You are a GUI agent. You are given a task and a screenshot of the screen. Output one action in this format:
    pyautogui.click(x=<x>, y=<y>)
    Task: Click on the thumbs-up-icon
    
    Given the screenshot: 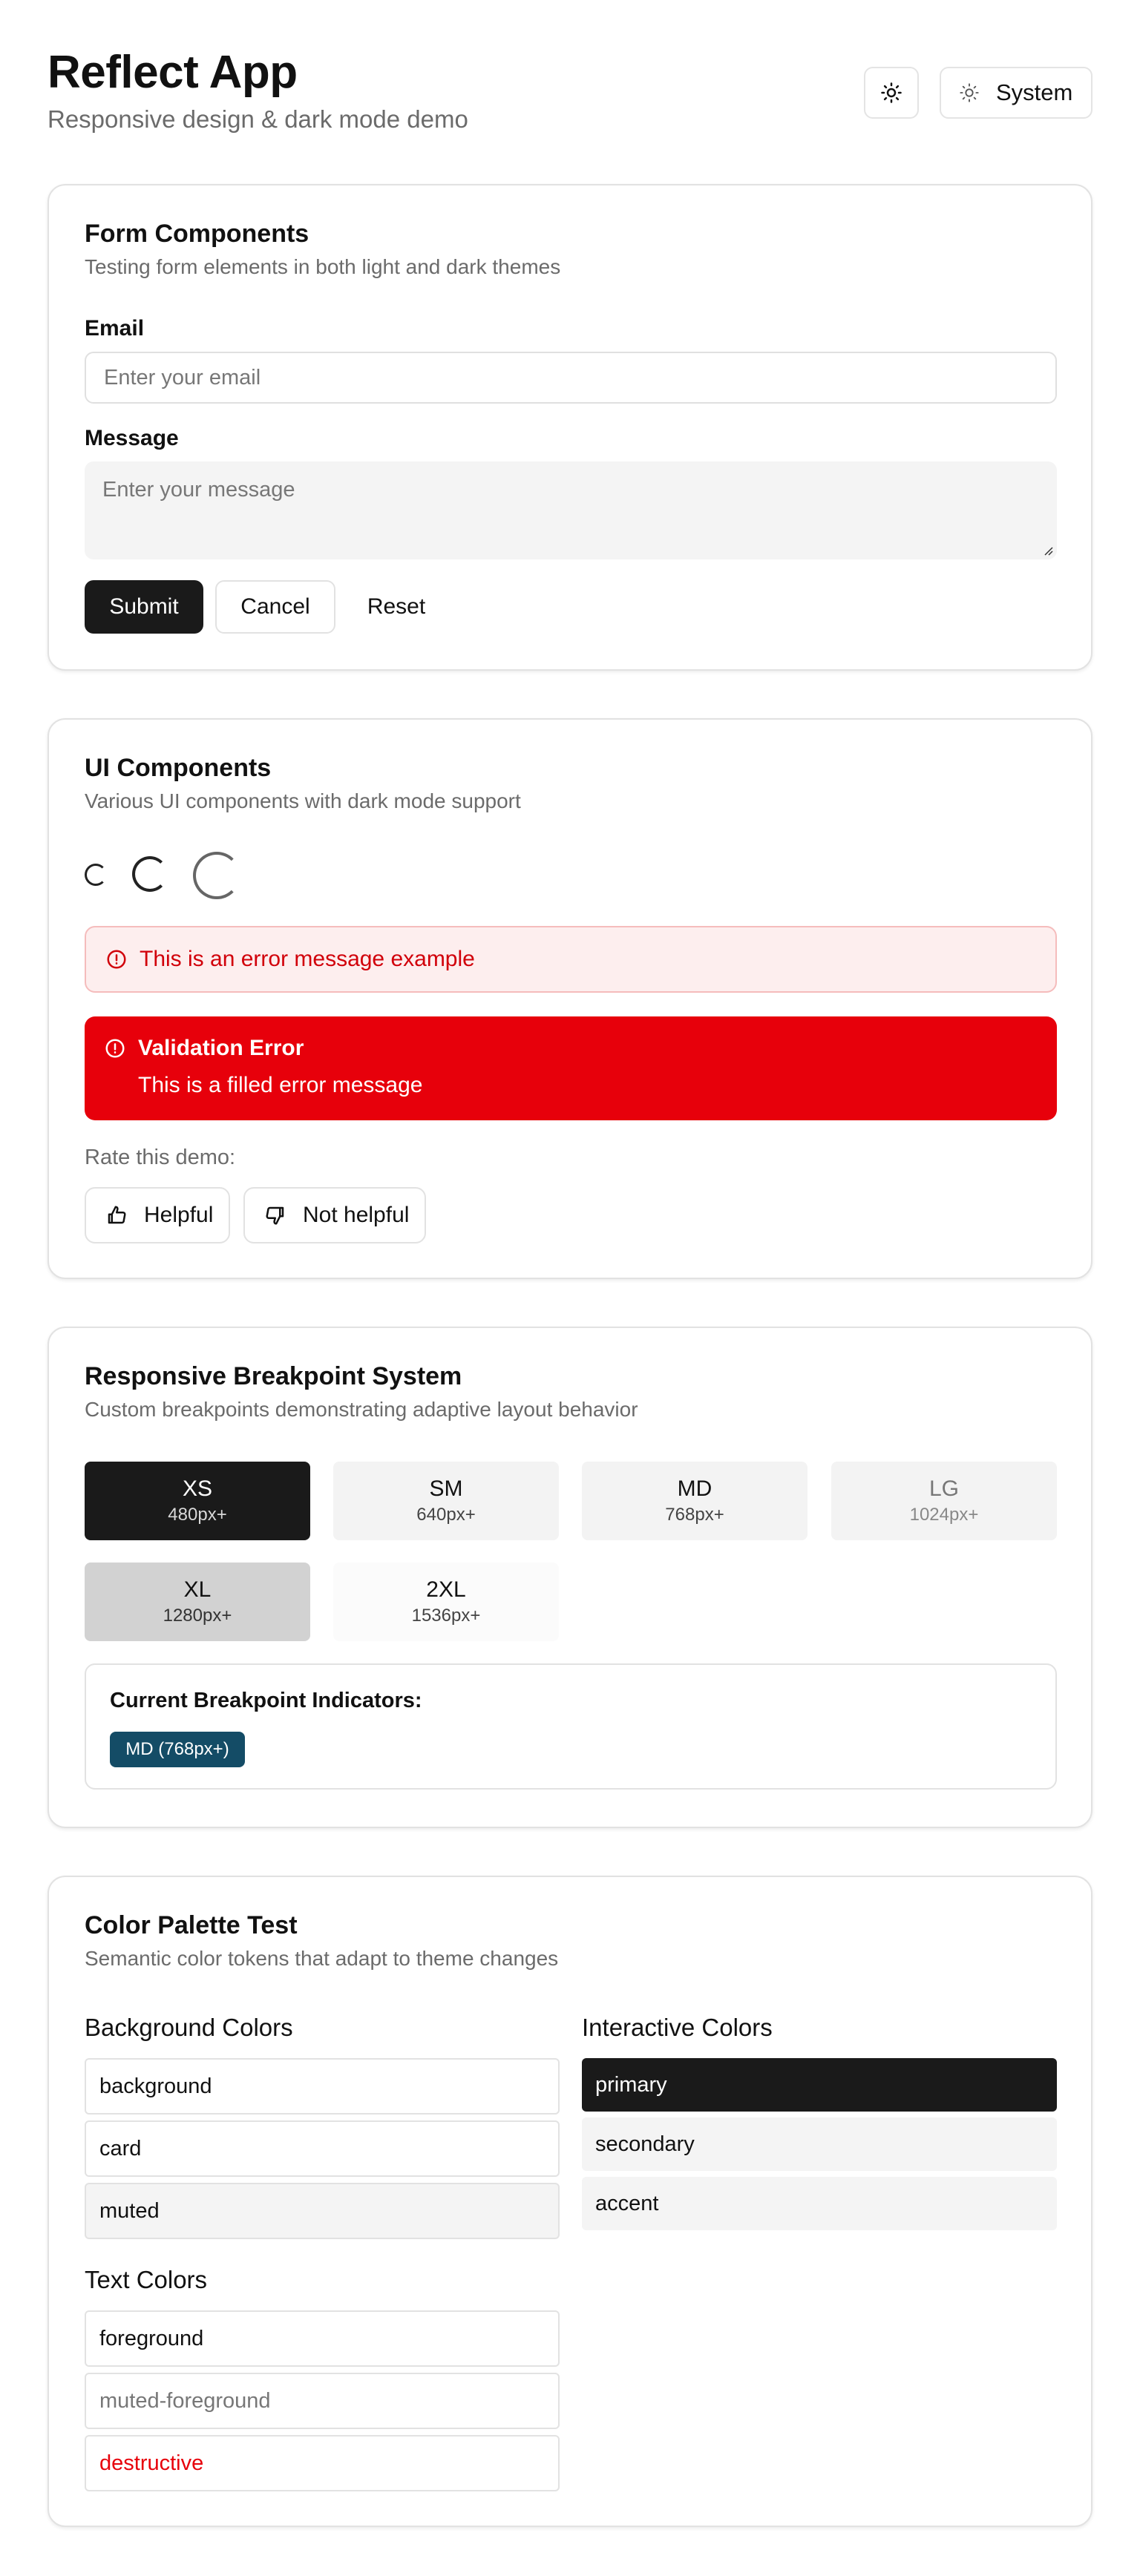 What is the action you would take?
    pyautogui.click(x=117, y=1215)
    